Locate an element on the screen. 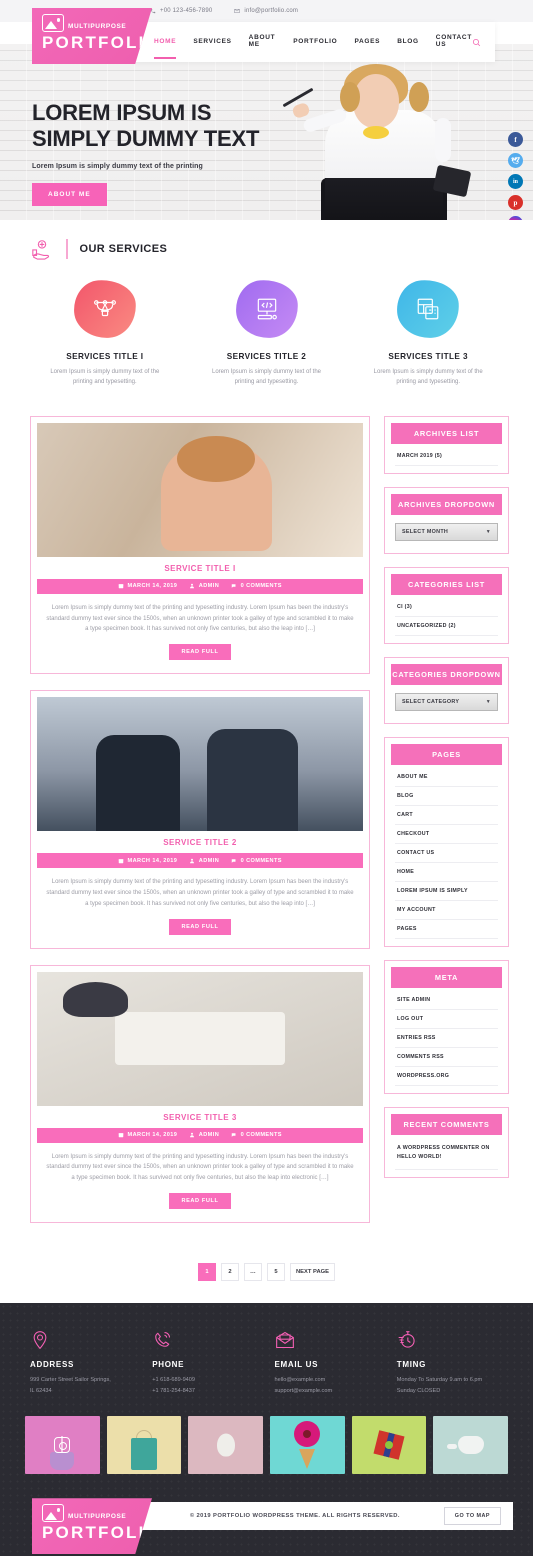 This screenshot has height=1556, width=533. pinterest-icon: p is located at coordinates (515, 202).